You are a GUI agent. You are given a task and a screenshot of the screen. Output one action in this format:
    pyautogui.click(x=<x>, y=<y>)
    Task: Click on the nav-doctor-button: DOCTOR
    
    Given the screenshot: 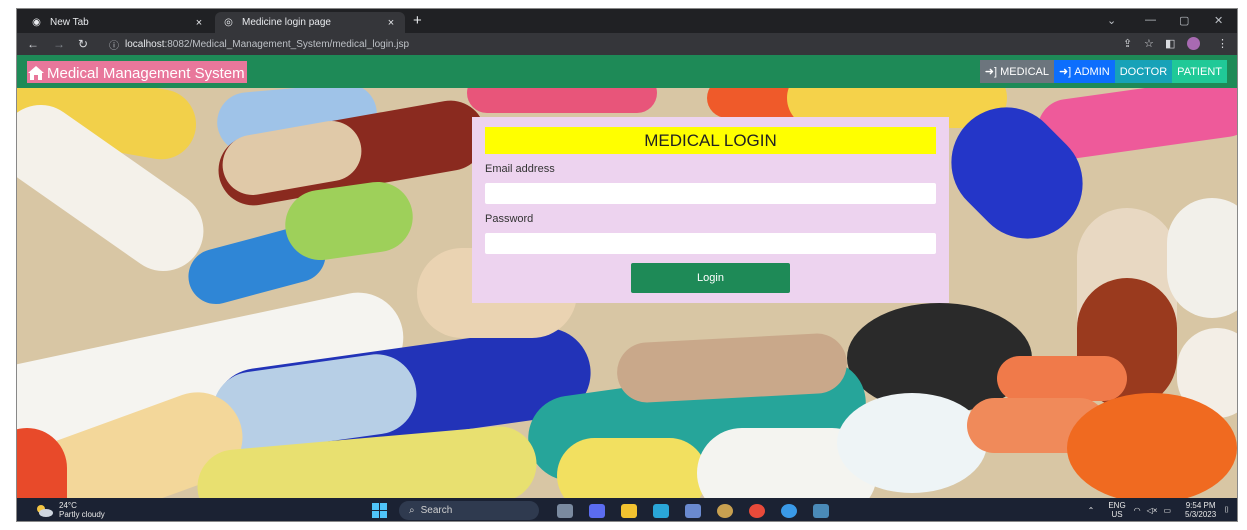 What is the action you would take?
    pyautogui.click(x=1143, y=71)
    